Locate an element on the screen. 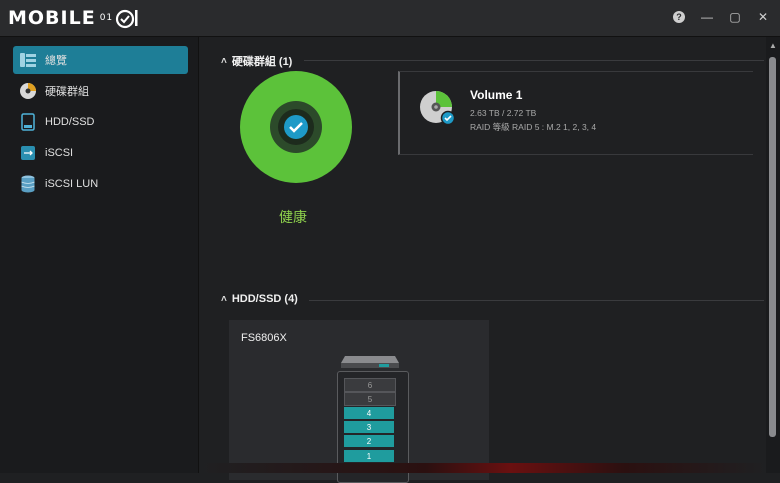 The width and height of the screenshot is (780, 483). minimize-button: — is located at coordinates (707, 17).